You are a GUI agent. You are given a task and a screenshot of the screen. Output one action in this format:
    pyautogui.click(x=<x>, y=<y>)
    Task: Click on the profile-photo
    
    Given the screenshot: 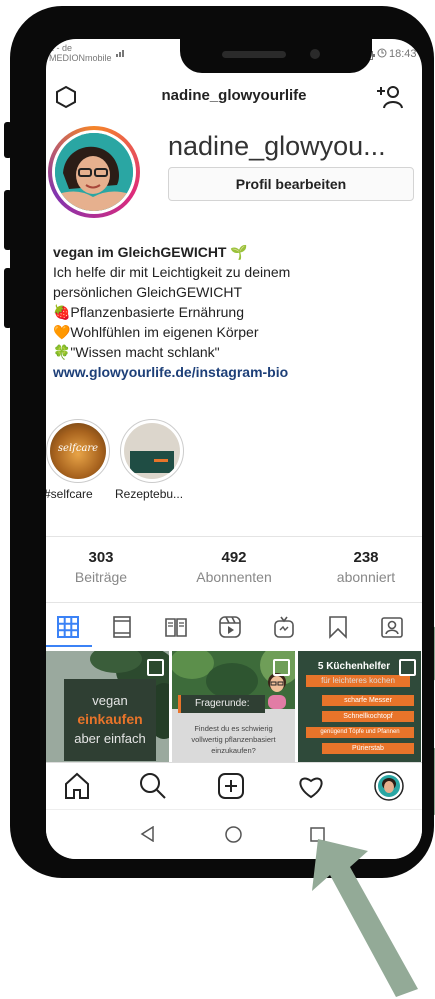 What is the action you would take?
    pyautogui.click(x=94, y=172)
    